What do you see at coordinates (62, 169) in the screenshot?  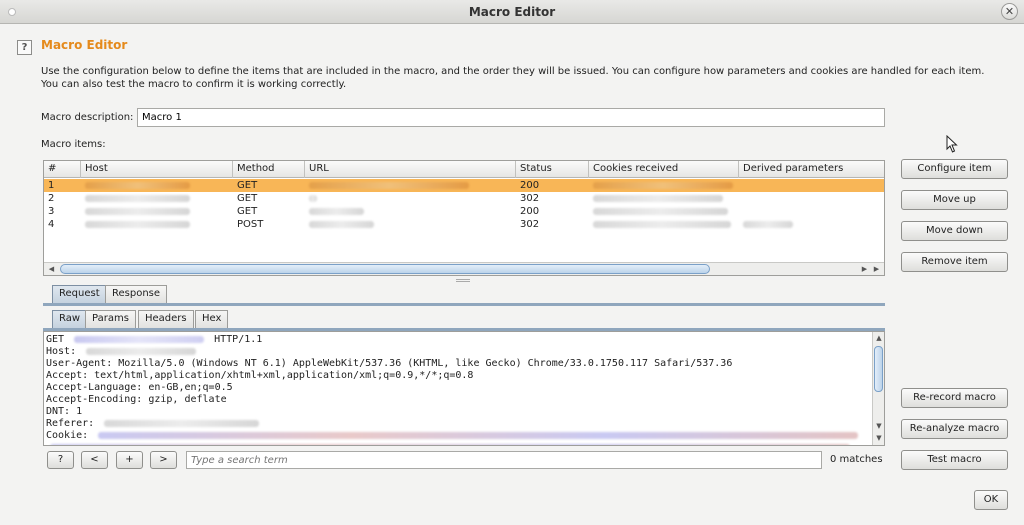 I see `column-header-number: #` at bounding box center [62, 169].